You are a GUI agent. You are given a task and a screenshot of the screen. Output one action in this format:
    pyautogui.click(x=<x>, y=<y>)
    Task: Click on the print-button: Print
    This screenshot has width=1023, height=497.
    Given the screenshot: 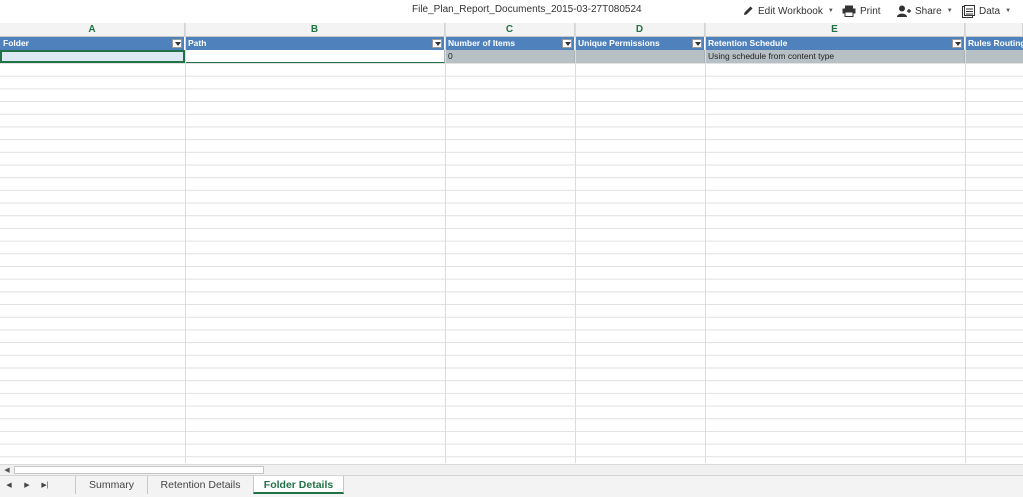 What is the action you would take?
    pyautogui.click(x=861, y=11)
    